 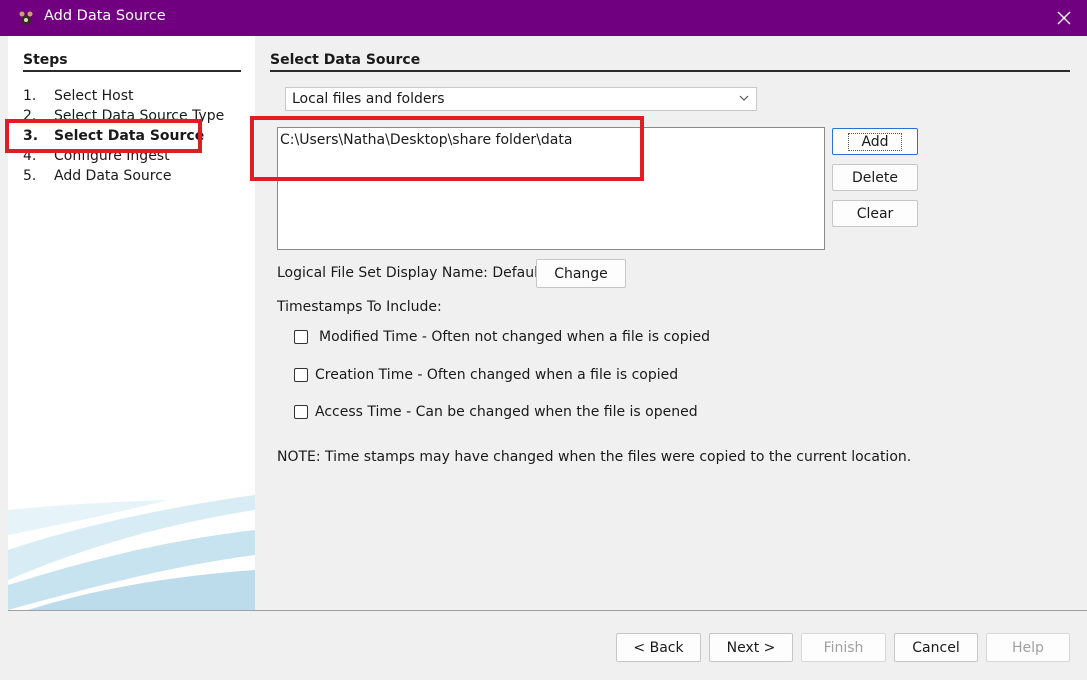 I want to click on source-type-value: Local files and folders, so click(x=368, y=99).